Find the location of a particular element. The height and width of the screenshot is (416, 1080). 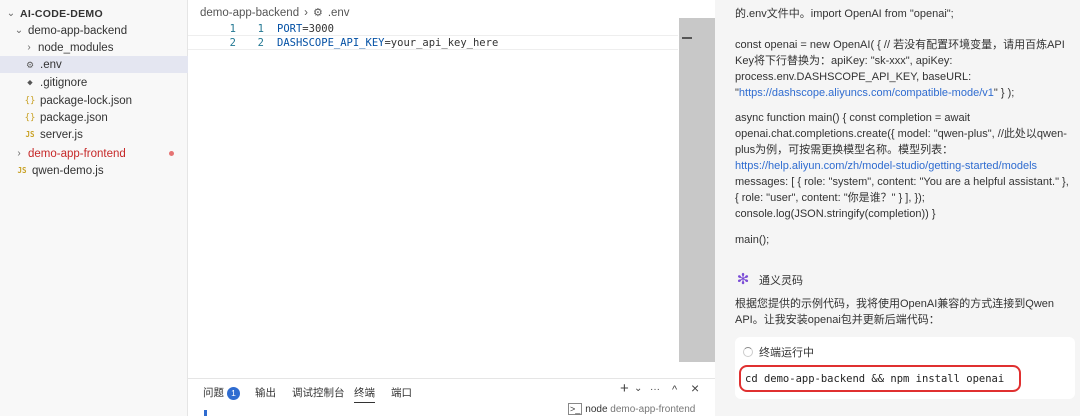

tree-item-package-json: {} package.json is located at coordinates (94, 117).